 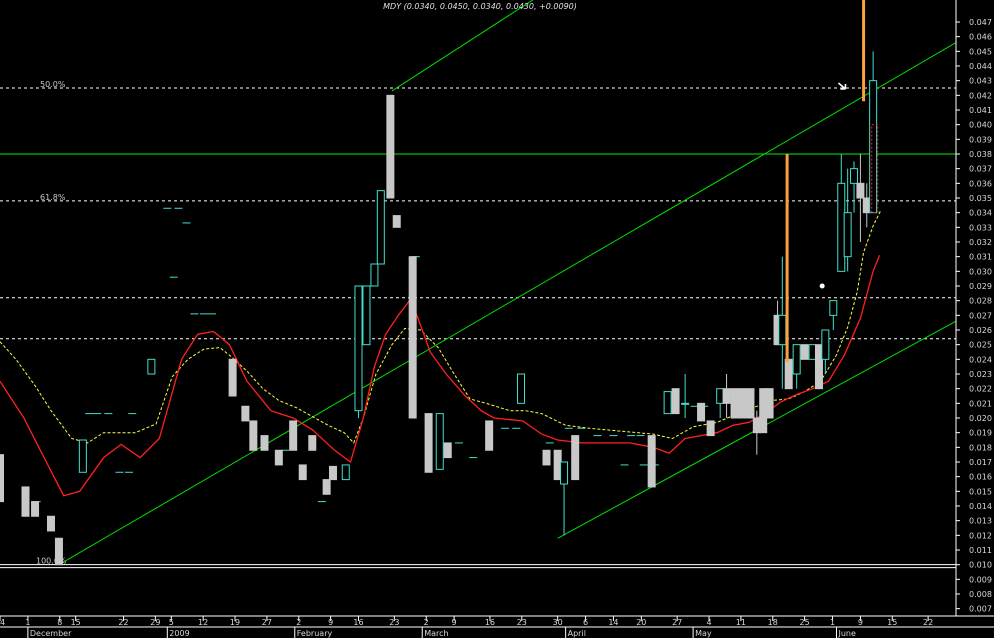 I want to click on y-tick-label: 0.031, so click(x=980, y=257).